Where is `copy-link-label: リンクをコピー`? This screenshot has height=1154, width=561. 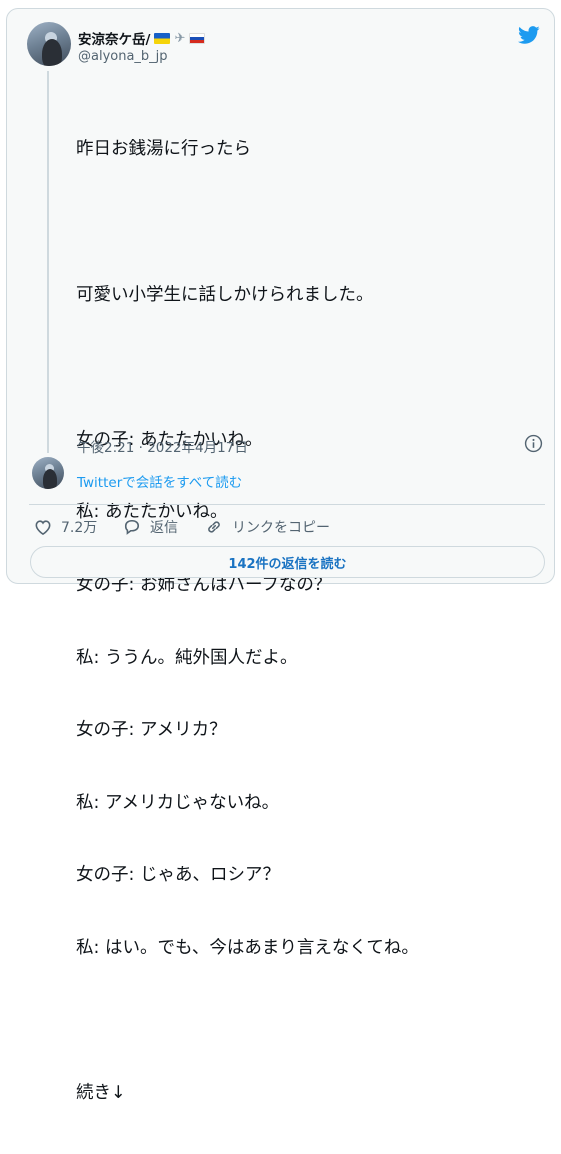
copy-link-label: リンクをコピー is located at coordinates (281, 528).